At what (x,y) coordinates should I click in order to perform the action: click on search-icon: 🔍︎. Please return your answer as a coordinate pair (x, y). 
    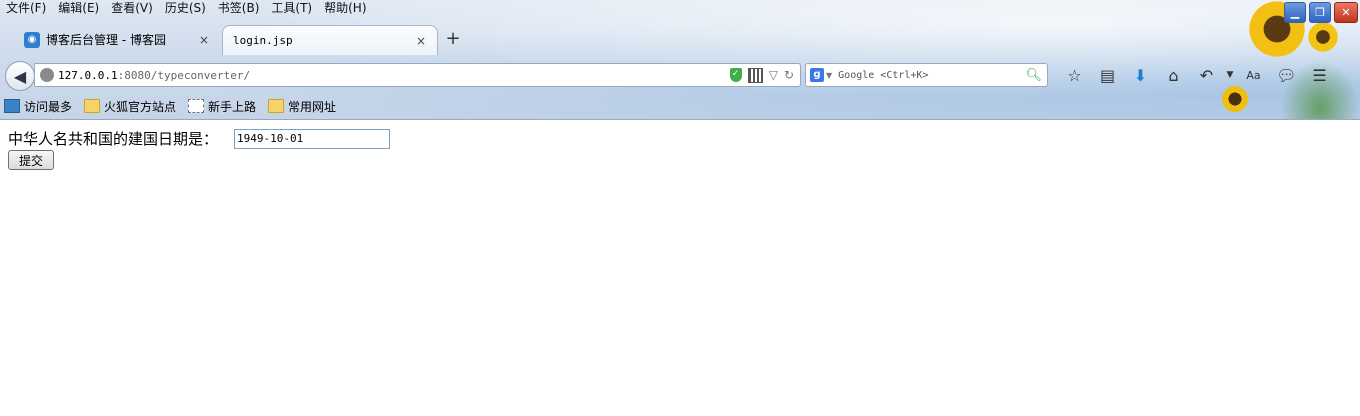
    Looking at the image, I should click on (1033, 75).